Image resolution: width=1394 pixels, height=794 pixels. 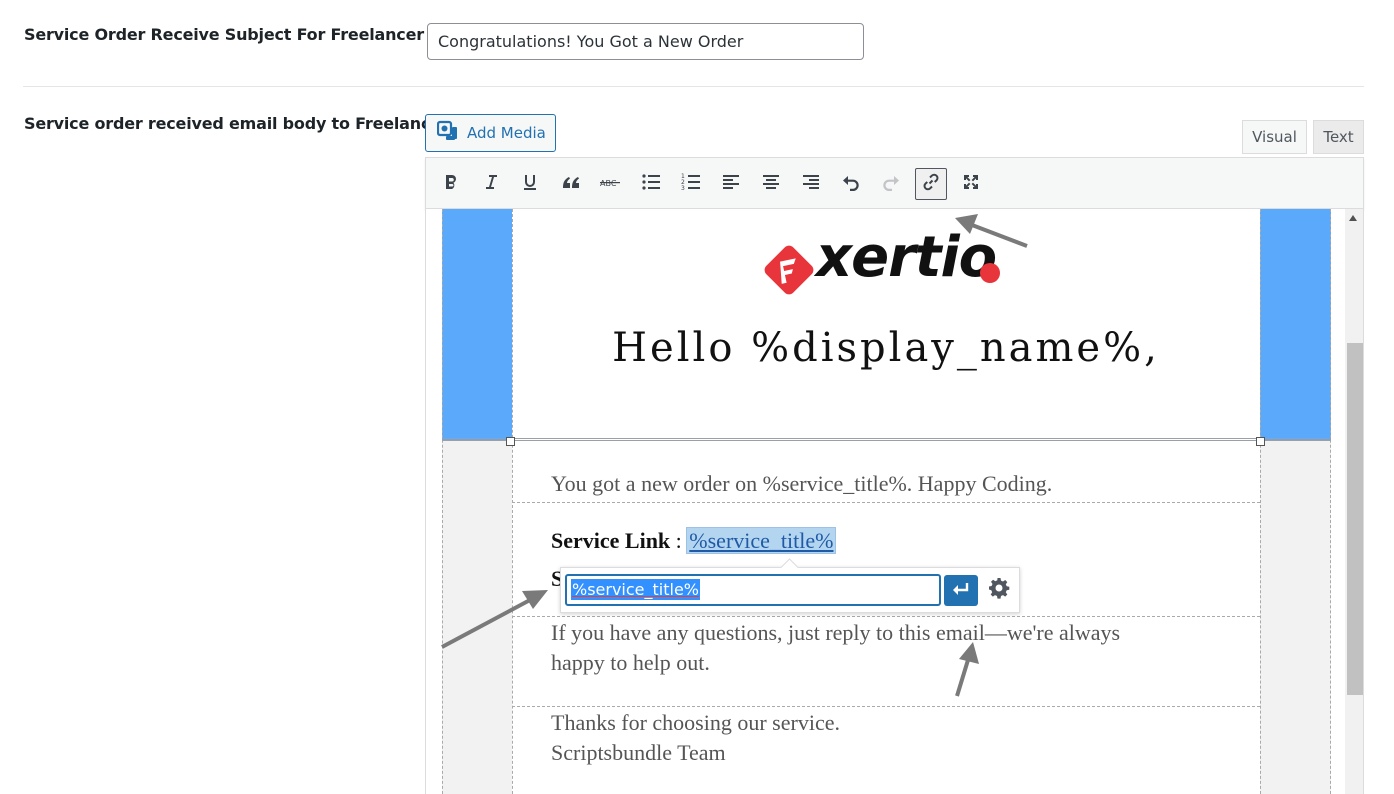 I want to click on blockquote-icon, so click(x=571, y=184).